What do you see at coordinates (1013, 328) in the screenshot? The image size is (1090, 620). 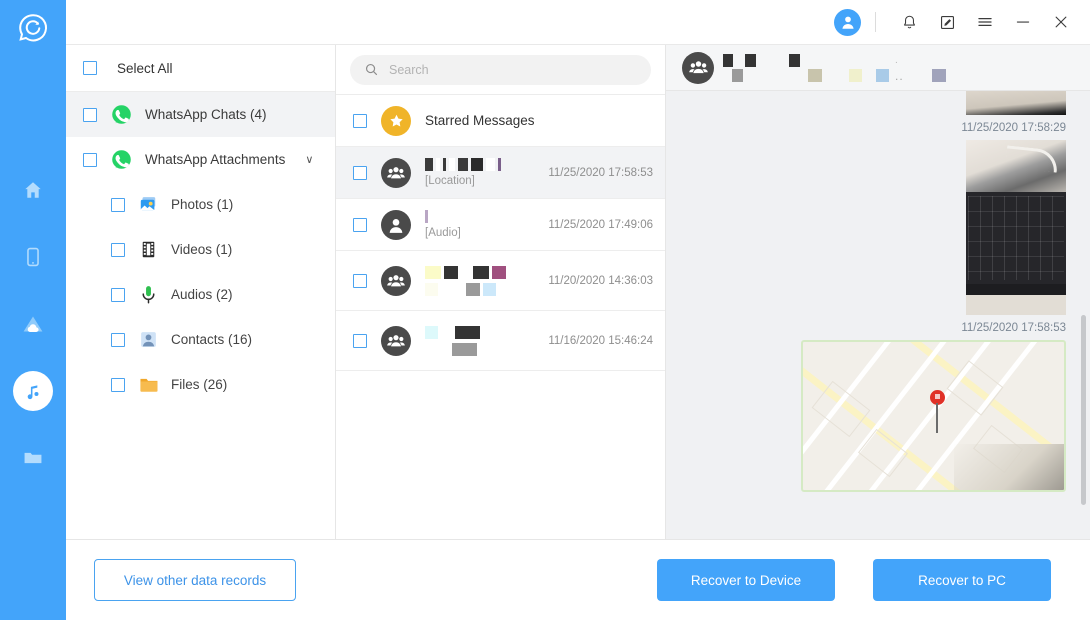 I see `message-timestamp: 11/25/2020 17:58:53` at bounding box center [1013, 328].